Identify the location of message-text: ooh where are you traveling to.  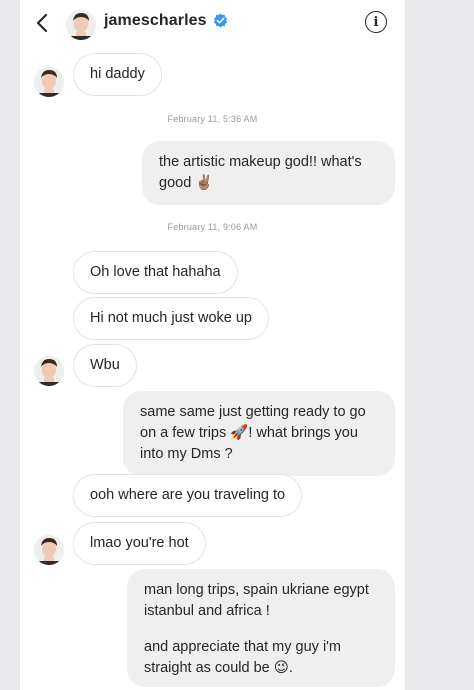
(188, 495).